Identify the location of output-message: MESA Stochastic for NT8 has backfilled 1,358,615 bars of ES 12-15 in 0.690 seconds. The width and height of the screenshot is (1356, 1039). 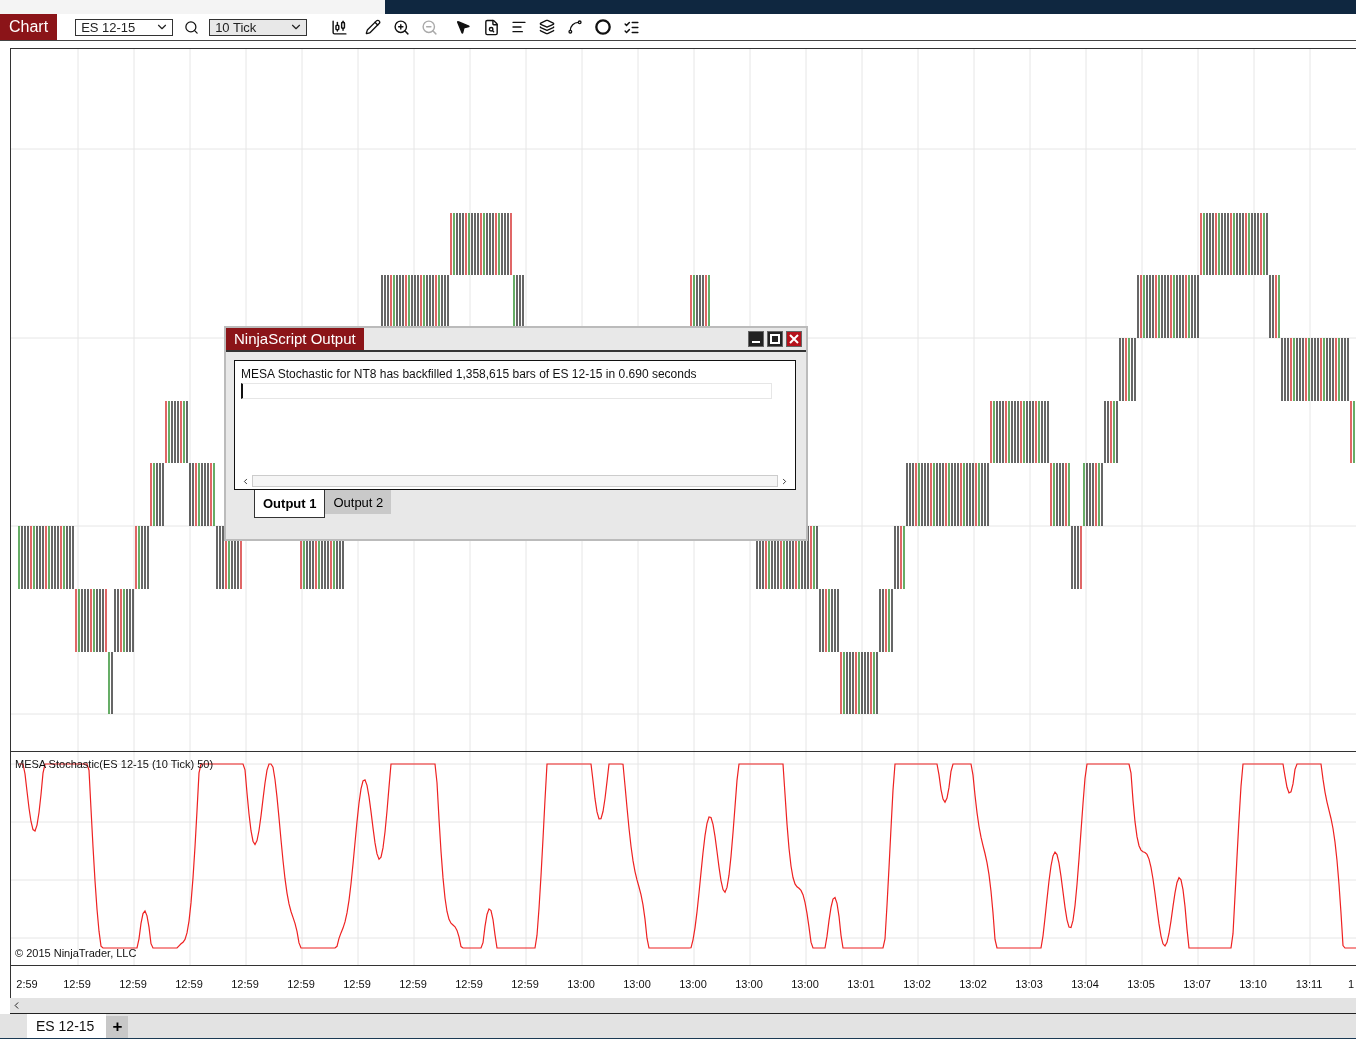
(469, 374).